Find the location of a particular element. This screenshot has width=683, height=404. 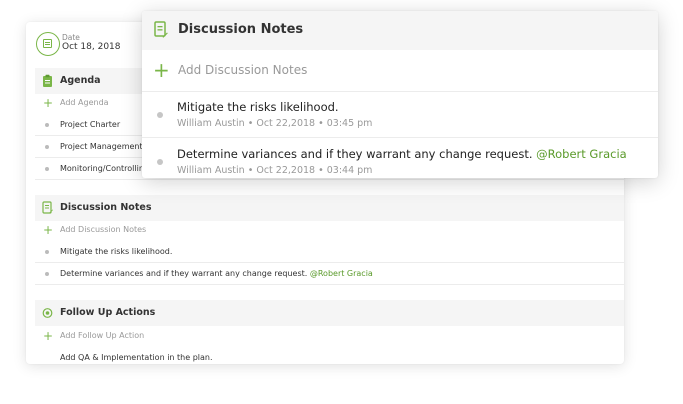

add-follow-up-label: Add Follow Up Action is located at coordinates (102, 335).